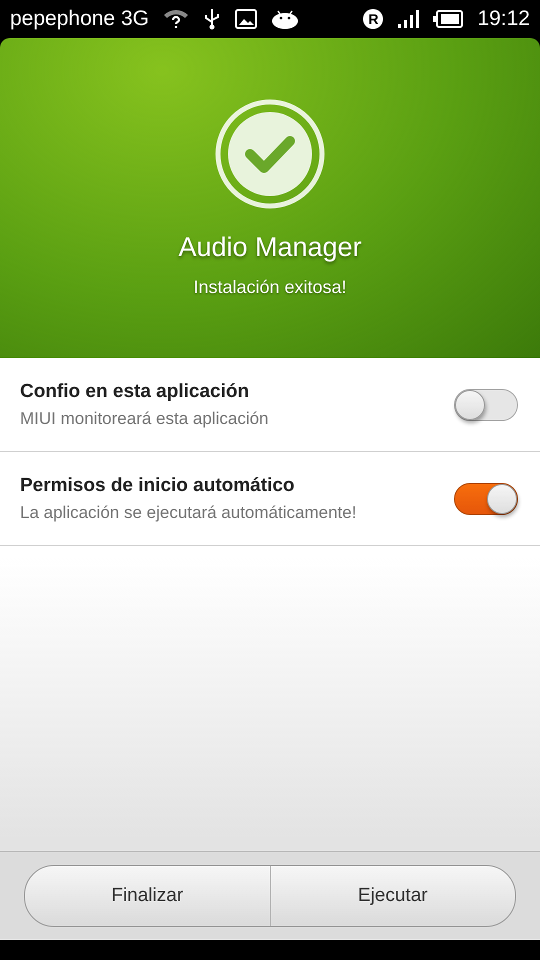  I want to click on android-icon, so click(284, 19).